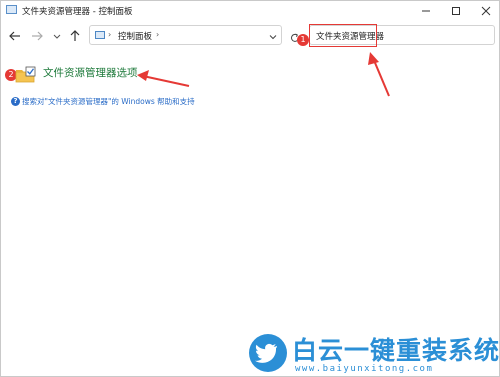 The height and width of the screenshot is (377, 500). I want to click on arrow-to-result, so click(163, 78).